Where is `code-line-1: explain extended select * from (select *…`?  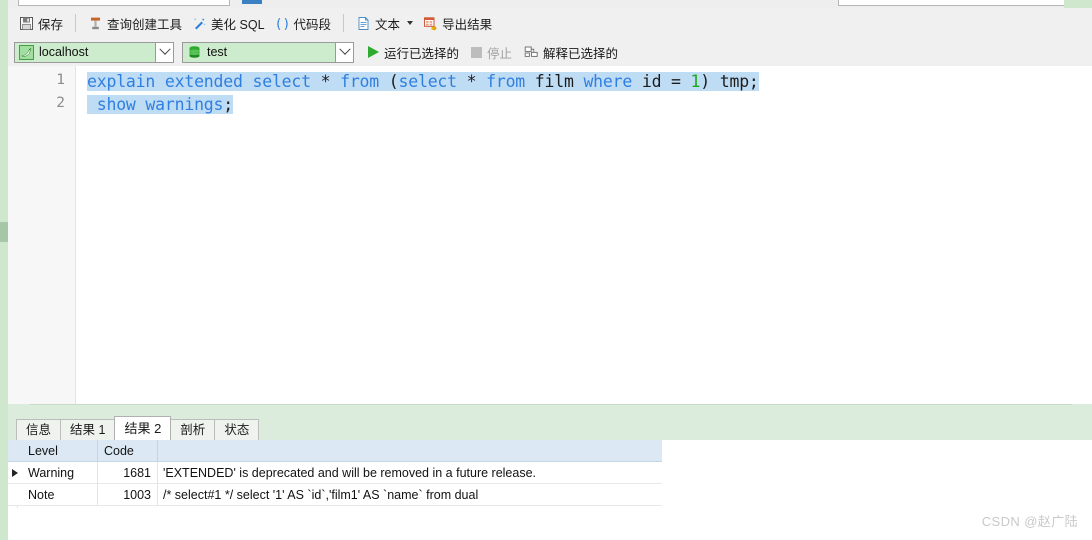 code-line-1: explain extended select * from (select *… is located at coordinates (423, 82).